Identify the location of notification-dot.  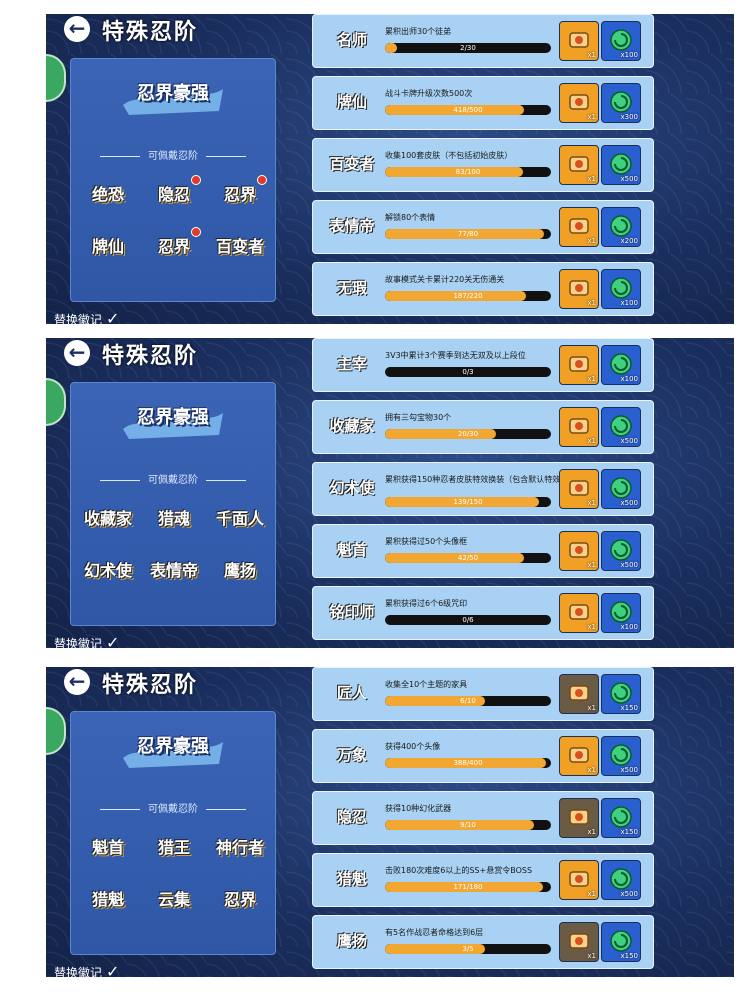
(262, 180).